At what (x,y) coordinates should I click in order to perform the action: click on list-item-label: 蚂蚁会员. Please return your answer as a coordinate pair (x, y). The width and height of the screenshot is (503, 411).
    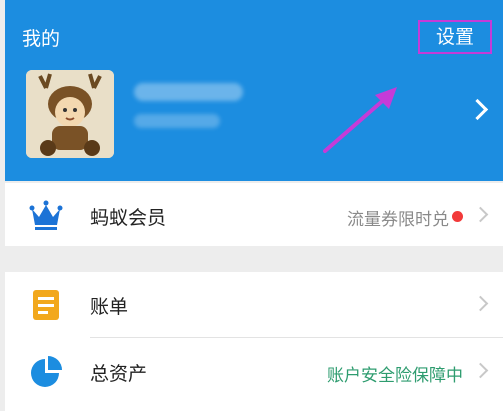
    Looking at the image, I should click on (128, 218).